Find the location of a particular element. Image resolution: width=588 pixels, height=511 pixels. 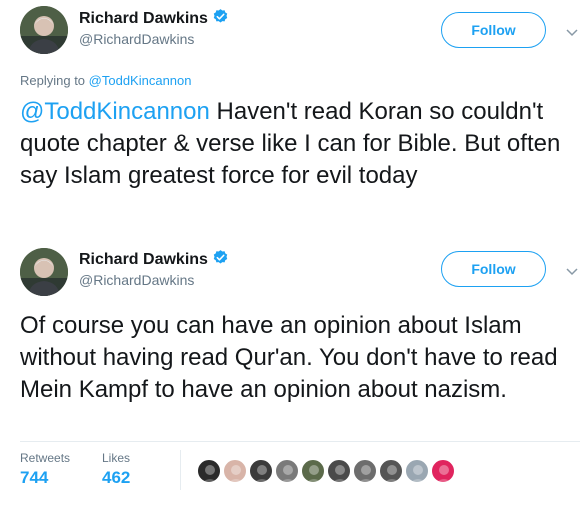

stats-divider is located at coordinates (180, 470).